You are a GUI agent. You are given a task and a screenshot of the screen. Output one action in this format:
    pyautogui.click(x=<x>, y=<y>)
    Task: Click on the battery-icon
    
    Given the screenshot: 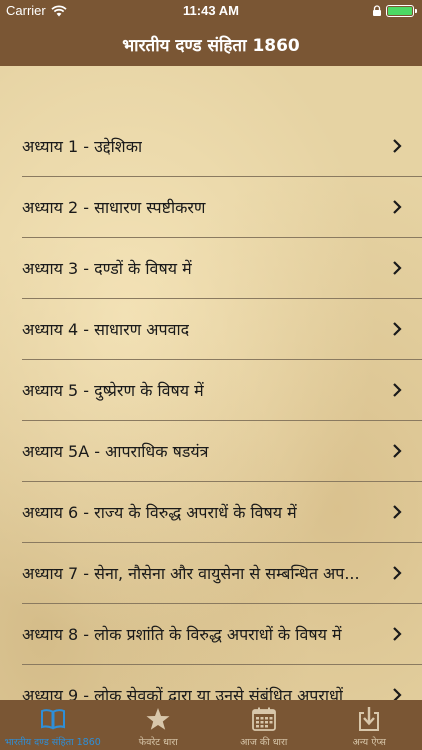 What is the action you would take?
    pyautogui.click(x=401, y=11)
    